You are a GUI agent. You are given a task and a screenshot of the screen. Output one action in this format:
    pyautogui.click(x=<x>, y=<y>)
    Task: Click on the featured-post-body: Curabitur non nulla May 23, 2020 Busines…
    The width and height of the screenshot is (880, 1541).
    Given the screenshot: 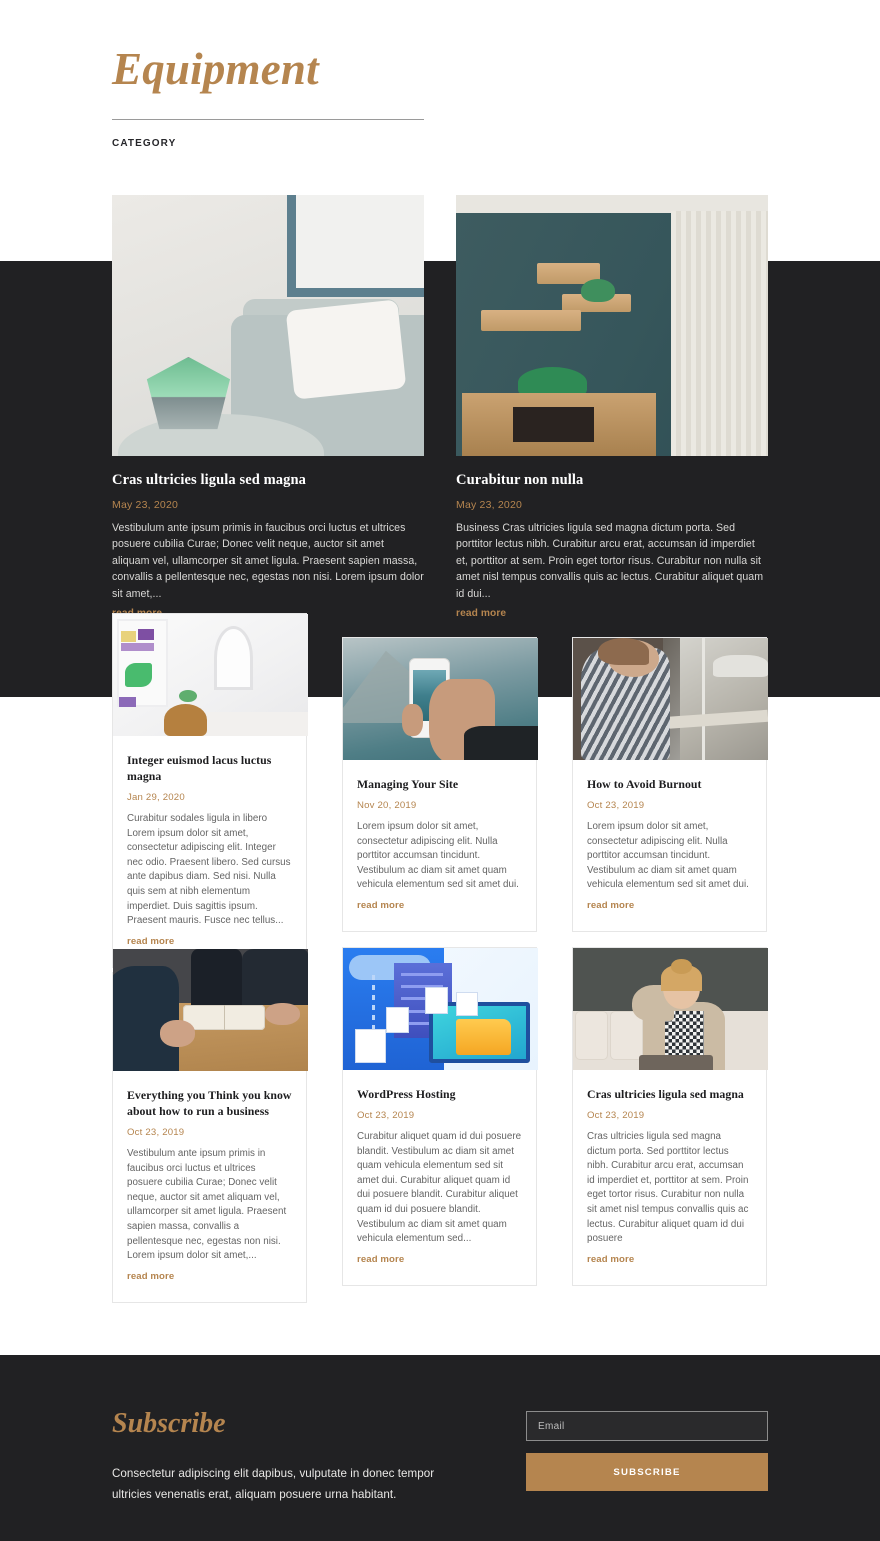 What is the action you would take?
    pyautogui.click(x=612, y=538)
    